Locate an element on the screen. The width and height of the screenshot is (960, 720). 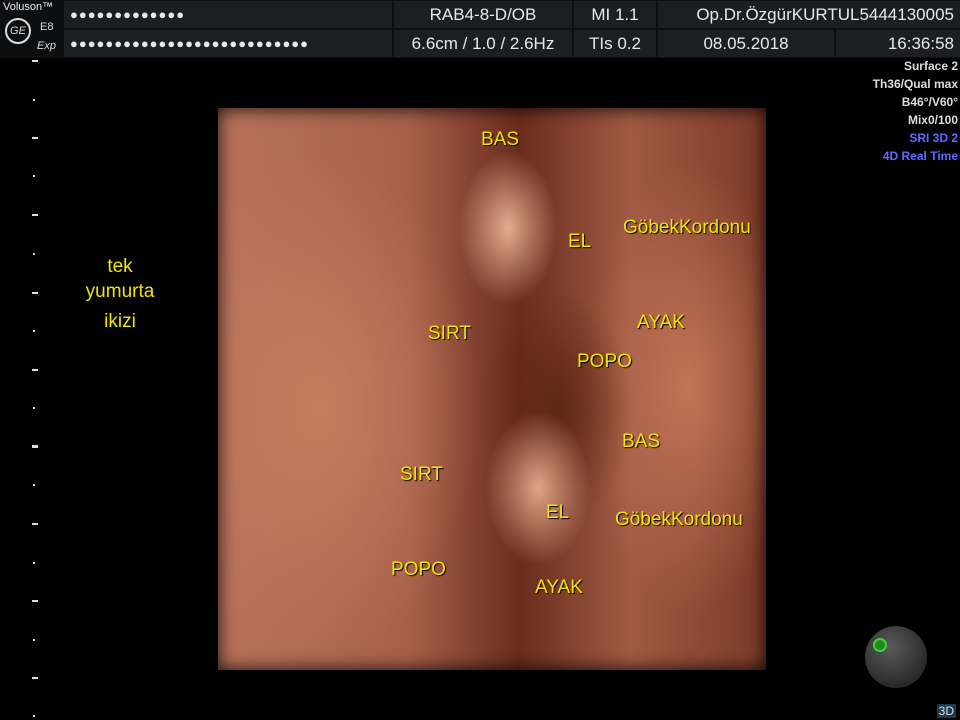
param-mix: Mix0/100 is located at coordinates (932, 120).